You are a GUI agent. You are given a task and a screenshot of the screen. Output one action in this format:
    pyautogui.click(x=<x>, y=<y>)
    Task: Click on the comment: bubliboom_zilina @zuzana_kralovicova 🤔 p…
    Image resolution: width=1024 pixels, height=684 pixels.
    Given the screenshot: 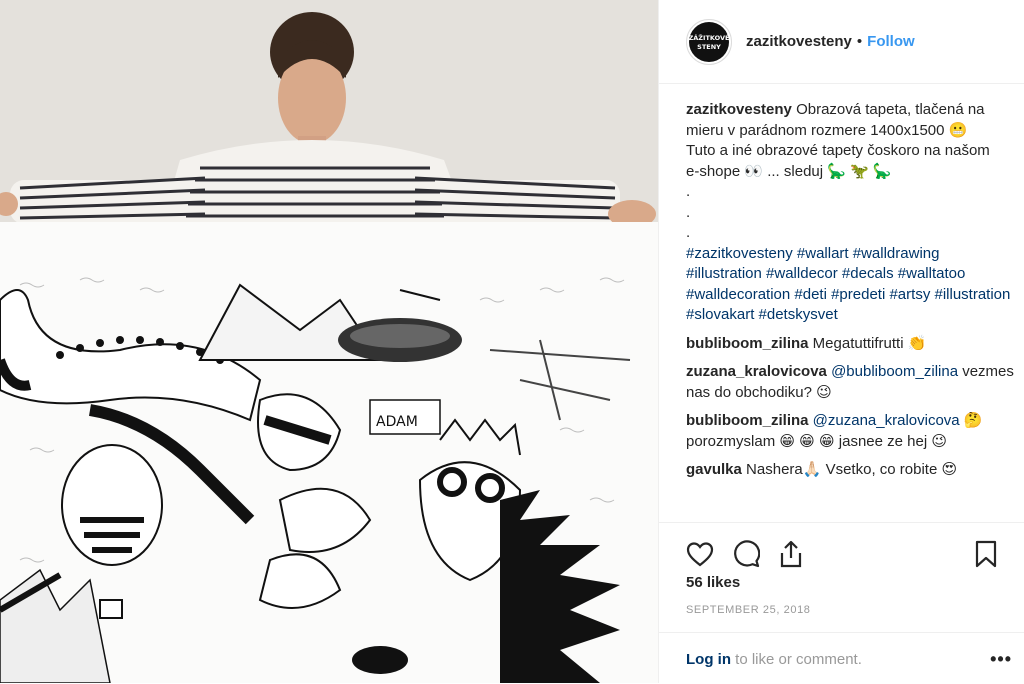 What is the action you would take?
    pyautogui.click(x=851, y=431)
    